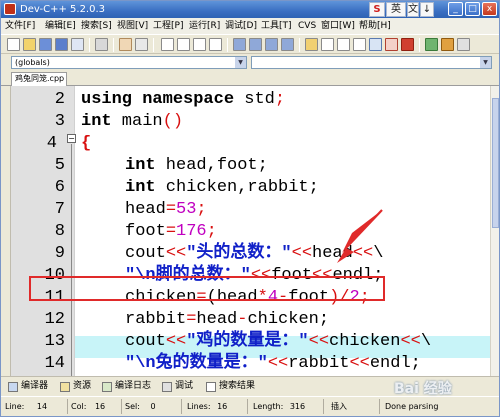 This screenshot has height=417, width=500. I want to click on ime-toolbar: S 英 文 ↓, so click(401, 9).